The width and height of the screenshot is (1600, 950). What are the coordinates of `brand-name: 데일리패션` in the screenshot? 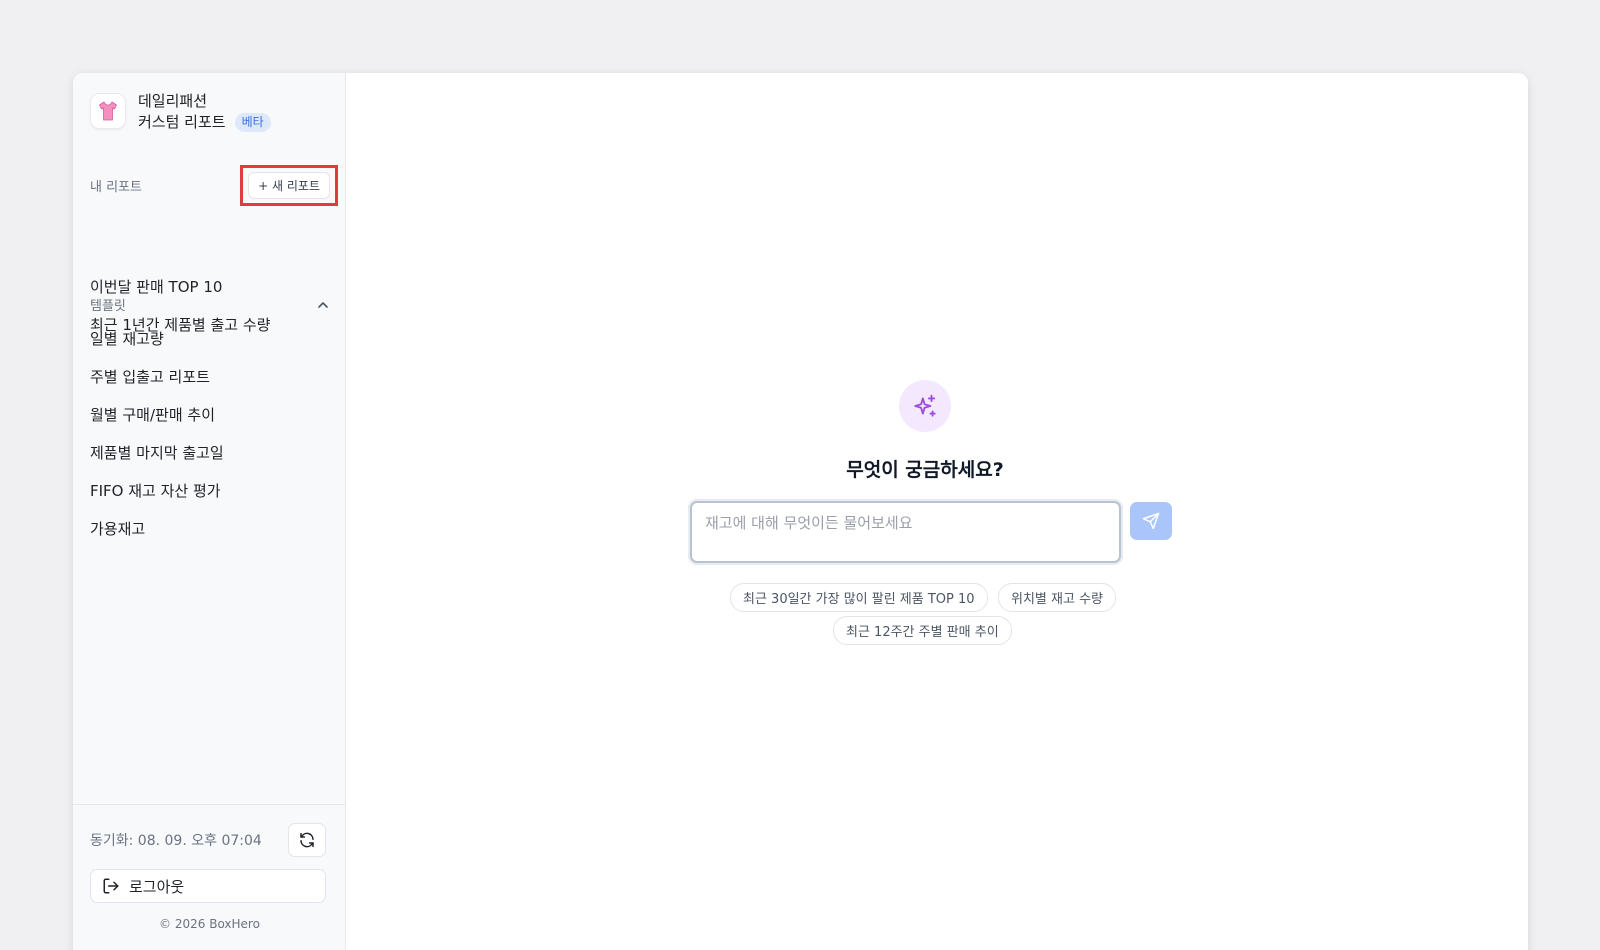 It's located at (173, 101).